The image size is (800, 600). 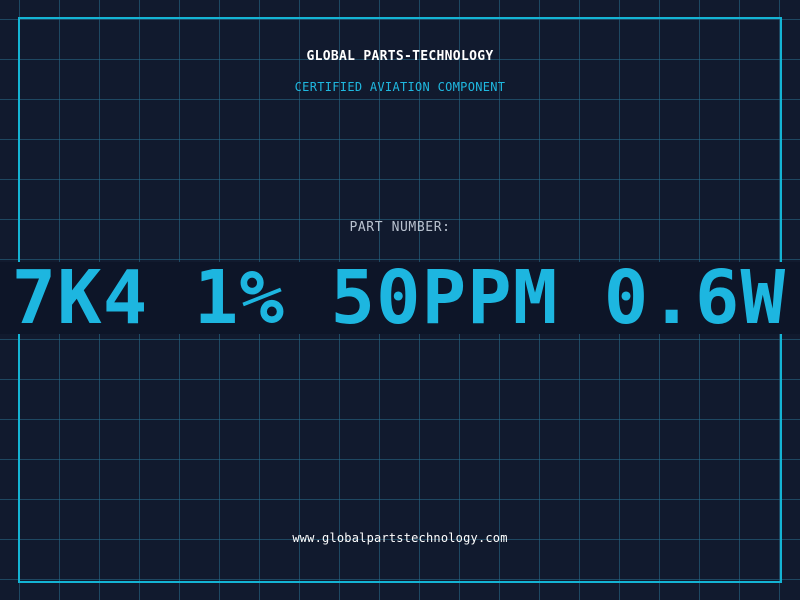 What do you see at coordinates (400, 56) in the screenshot?
I see `company-name: GLOBAL PARTS-TECHNOLOGY` at bounding box center [400, 56].